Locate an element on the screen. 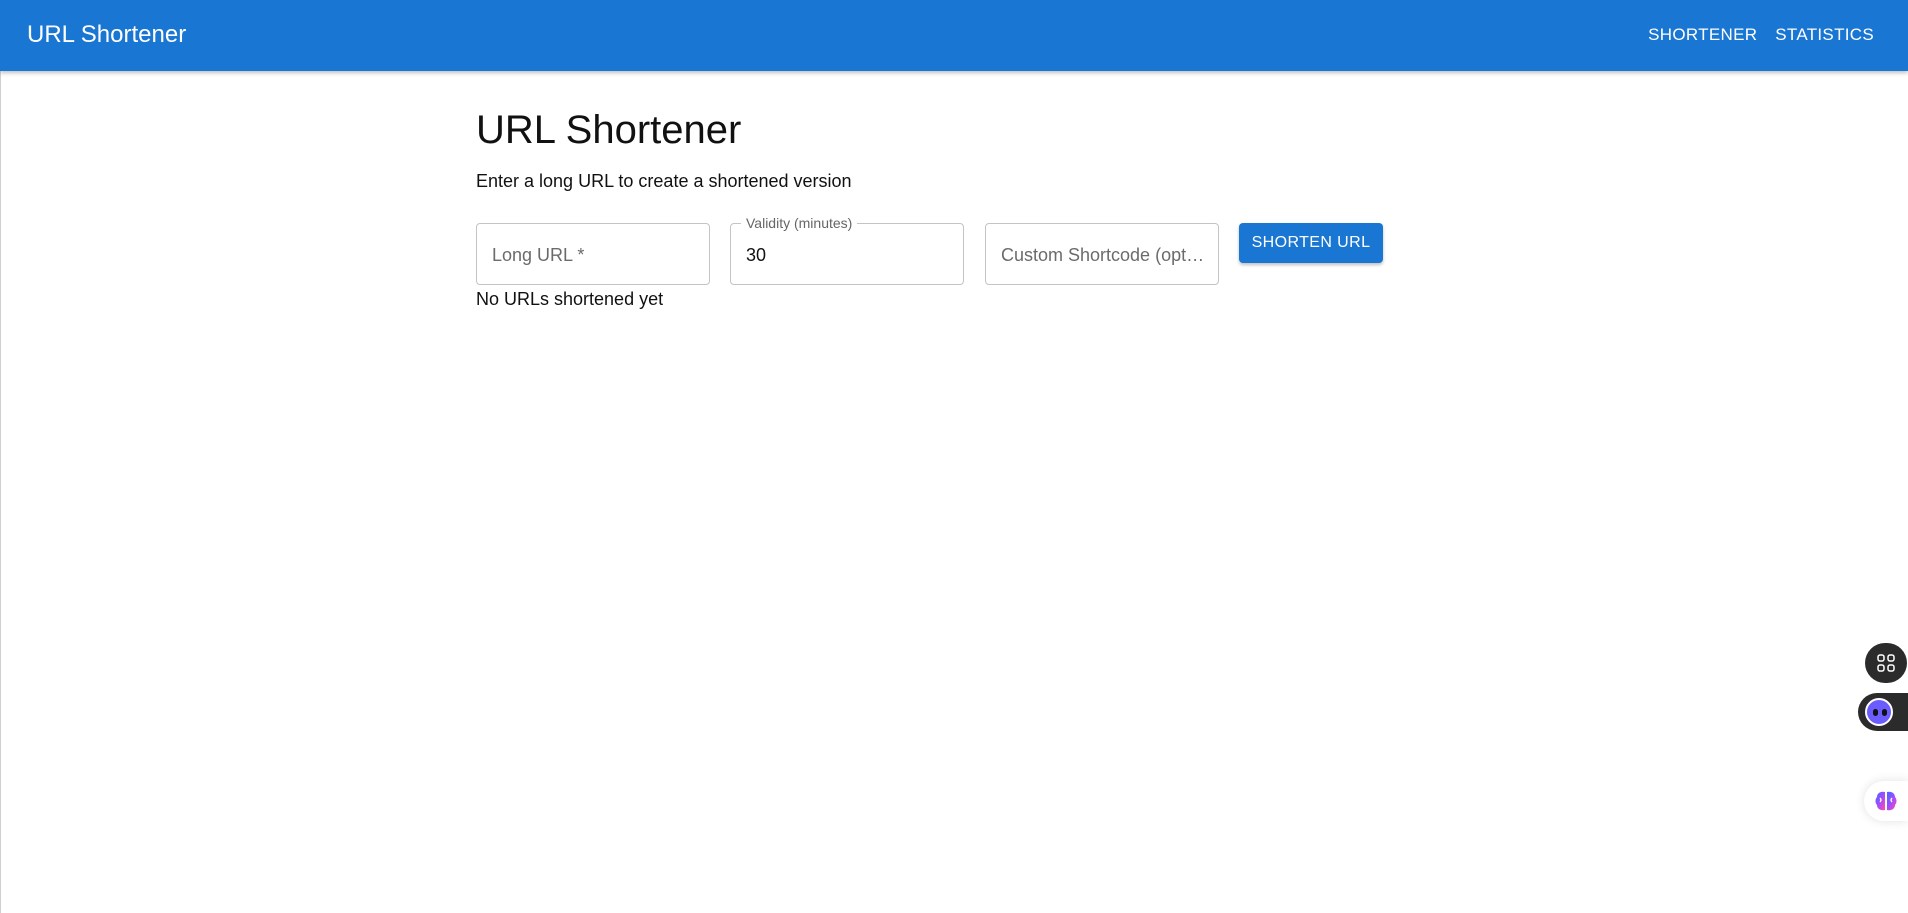  validity-value: 30 is located at coordinates (756, 255).